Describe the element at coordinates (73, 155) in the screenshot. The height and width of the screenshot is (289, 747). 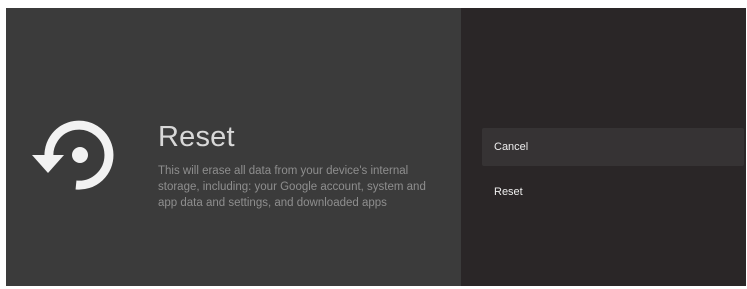
I see `reset-icon` at that location.